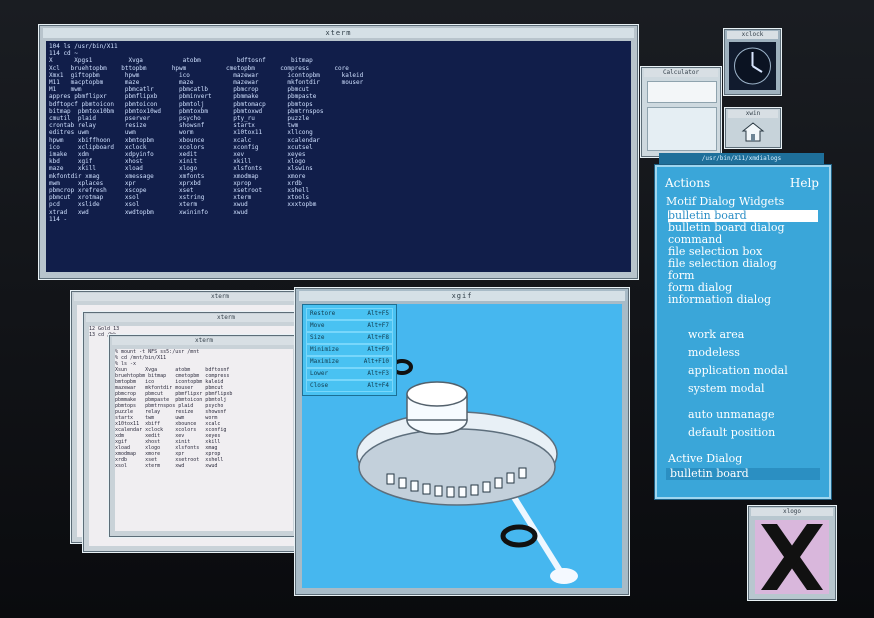  What do you see at coordinates (378, 385) in the screenshot?
I see `menu-item-shortcut: Alt+F4` at bounding box center [378, 385].